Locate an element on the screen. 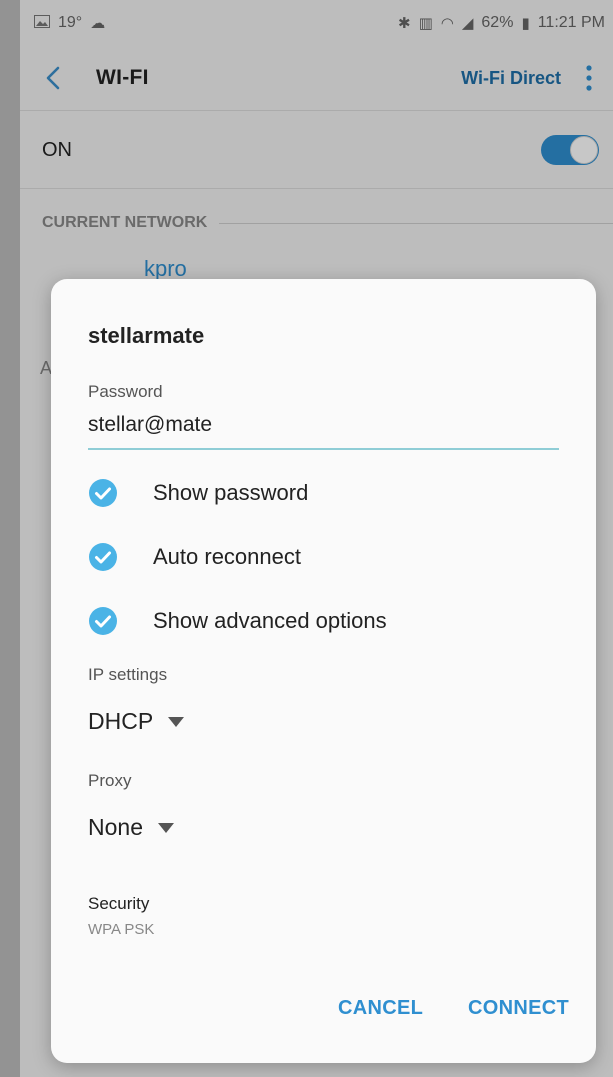 Image resolution: width=613 pixels, height=1077 pixels. show-password-checkbox: Show password is located at coordinates (198, 493).